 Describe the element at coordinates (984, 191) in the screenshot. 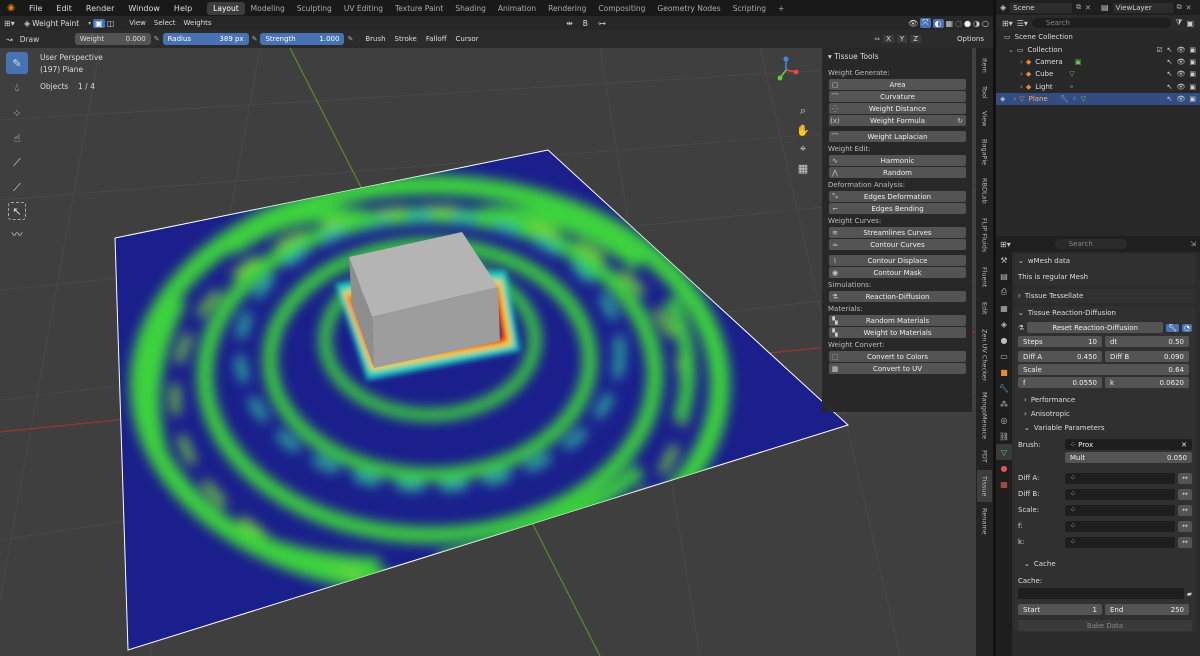

I see `ntab-rbdlab: RBDLab` at that location.